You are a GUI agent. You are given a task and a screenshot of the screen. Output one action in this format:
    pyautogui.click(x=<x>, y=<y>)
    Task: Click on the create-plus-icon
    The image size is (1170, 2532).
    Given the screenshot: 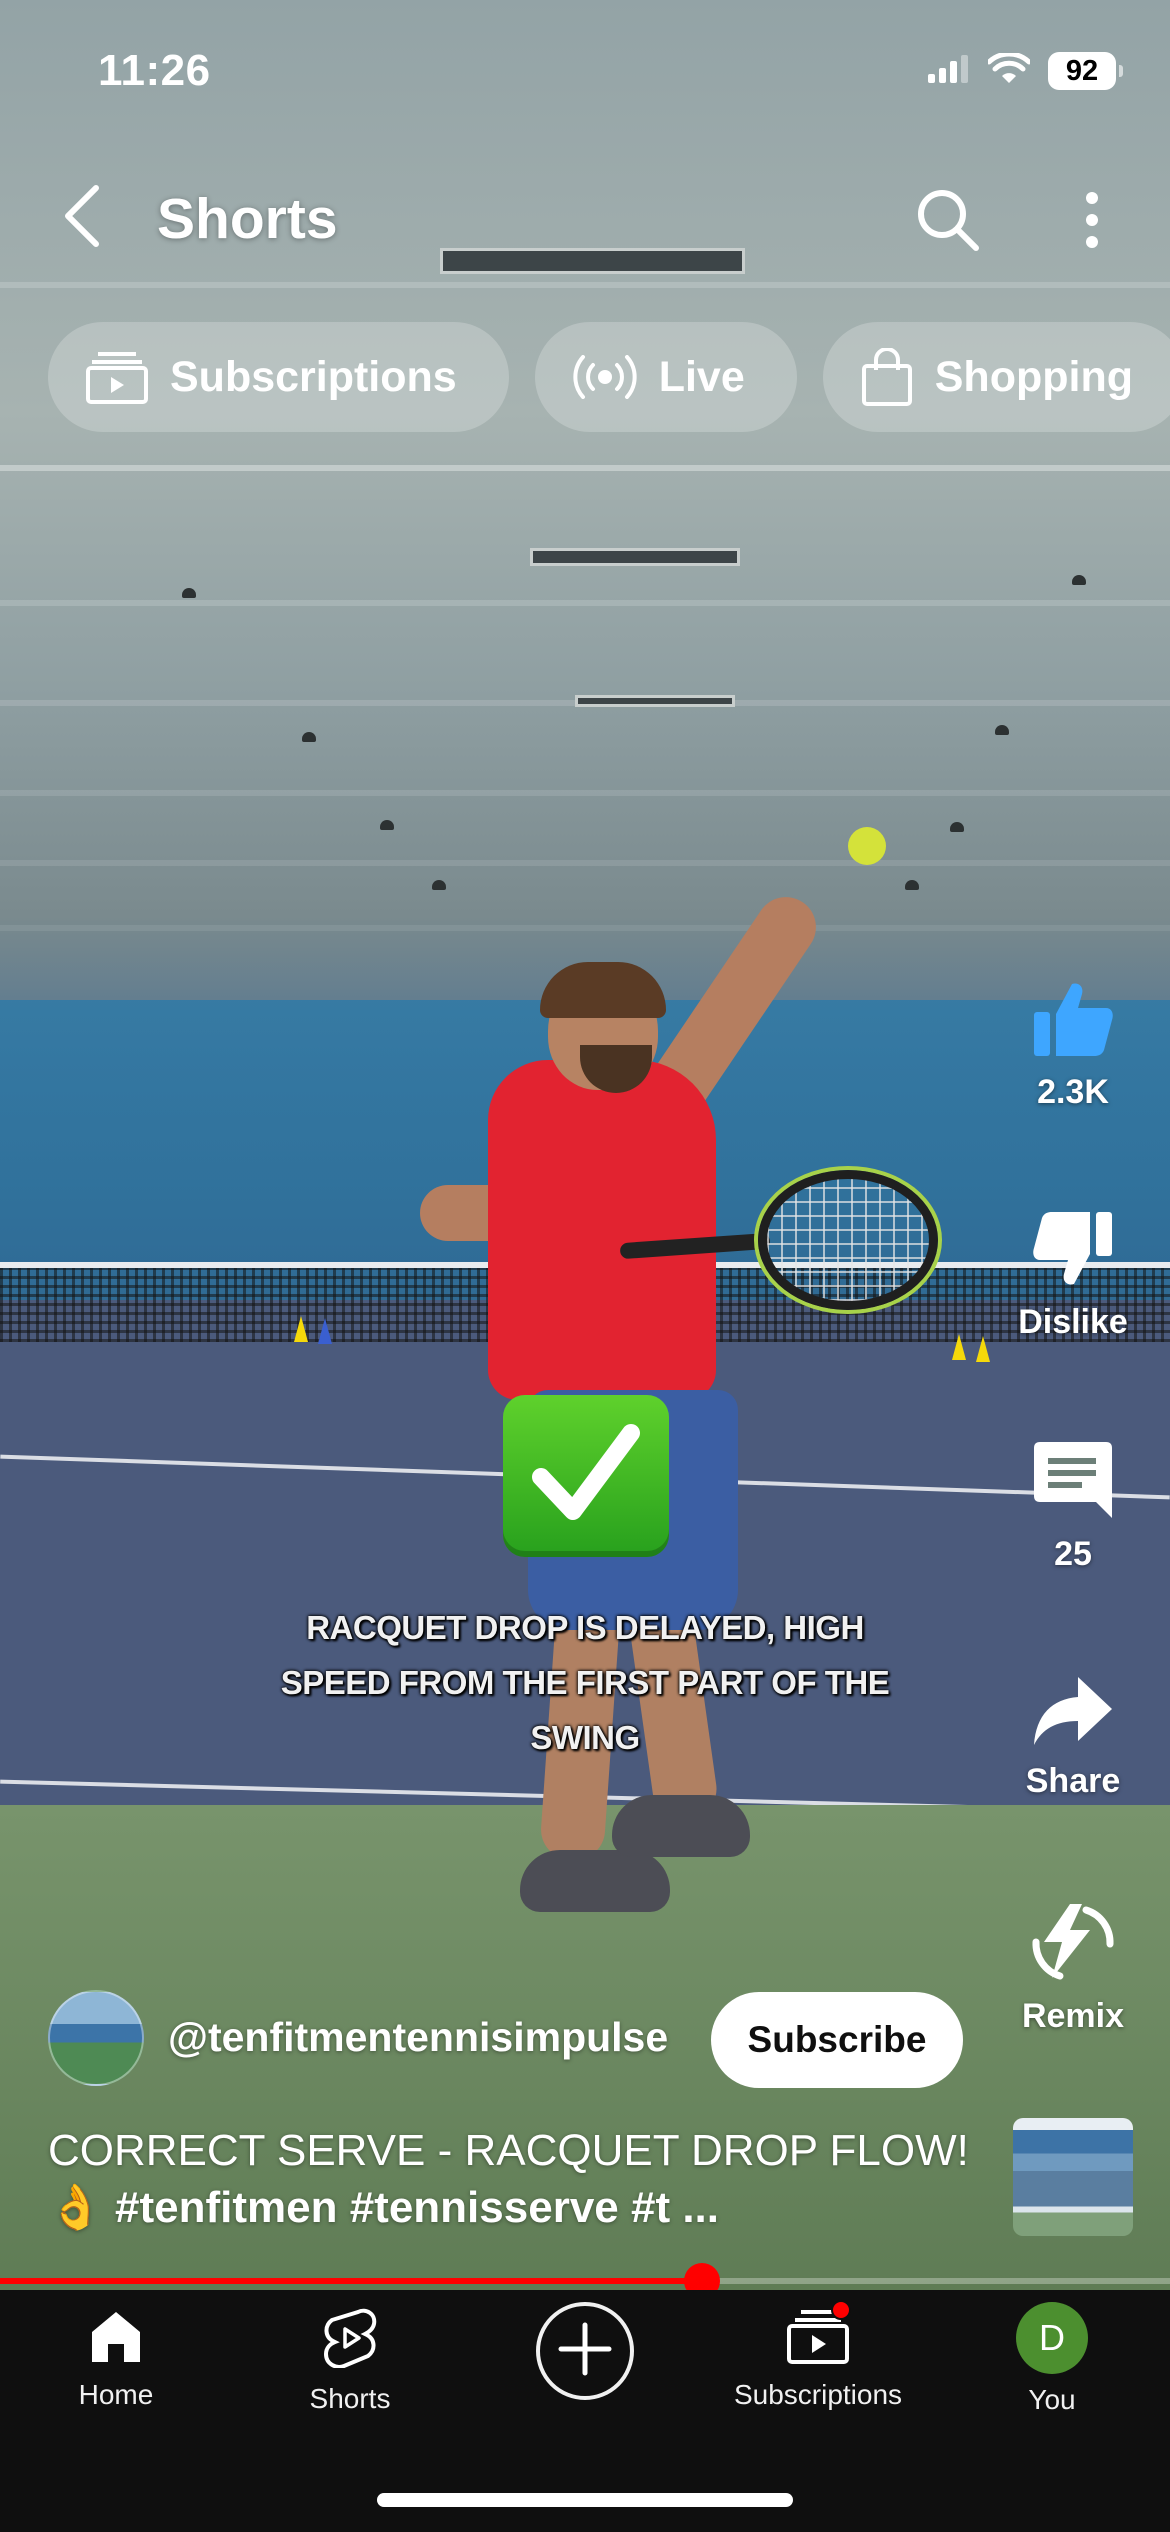 What is the action you would take?
    pyautogui.click(x=585, y=2351)
    